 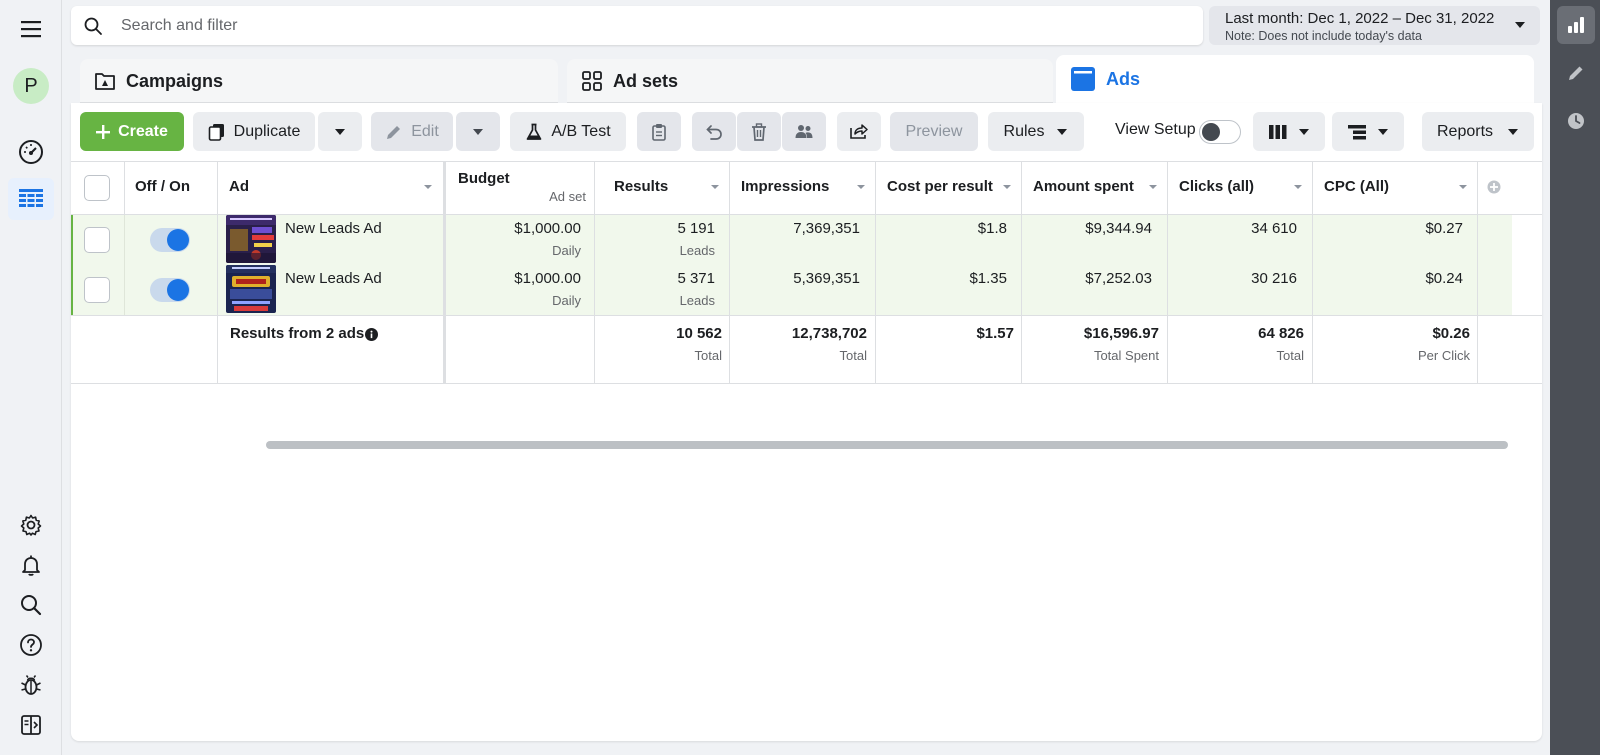 I want to click on tab-label: Ad sets, so click(x=646, y=80).